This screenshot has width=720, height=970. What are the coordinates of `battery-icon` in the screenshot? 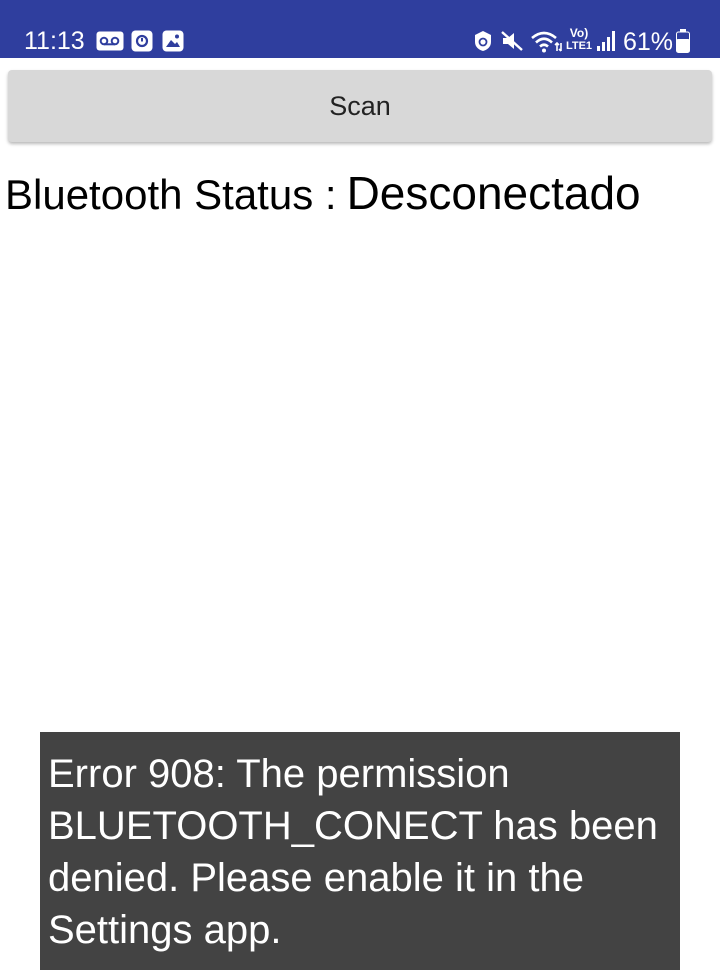 It's located at (683, 41).